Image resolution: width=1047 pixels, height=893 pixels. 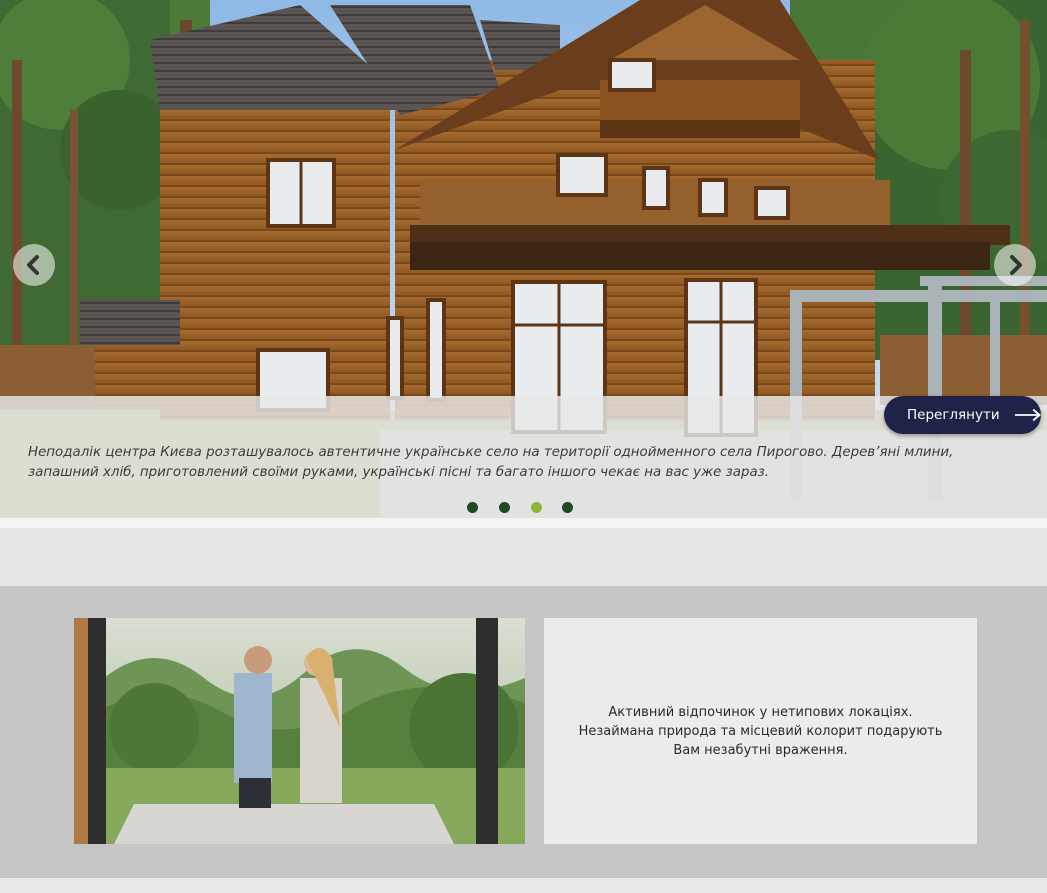 I want to click on arrow-right-icon, so click(x=1027, y=415).